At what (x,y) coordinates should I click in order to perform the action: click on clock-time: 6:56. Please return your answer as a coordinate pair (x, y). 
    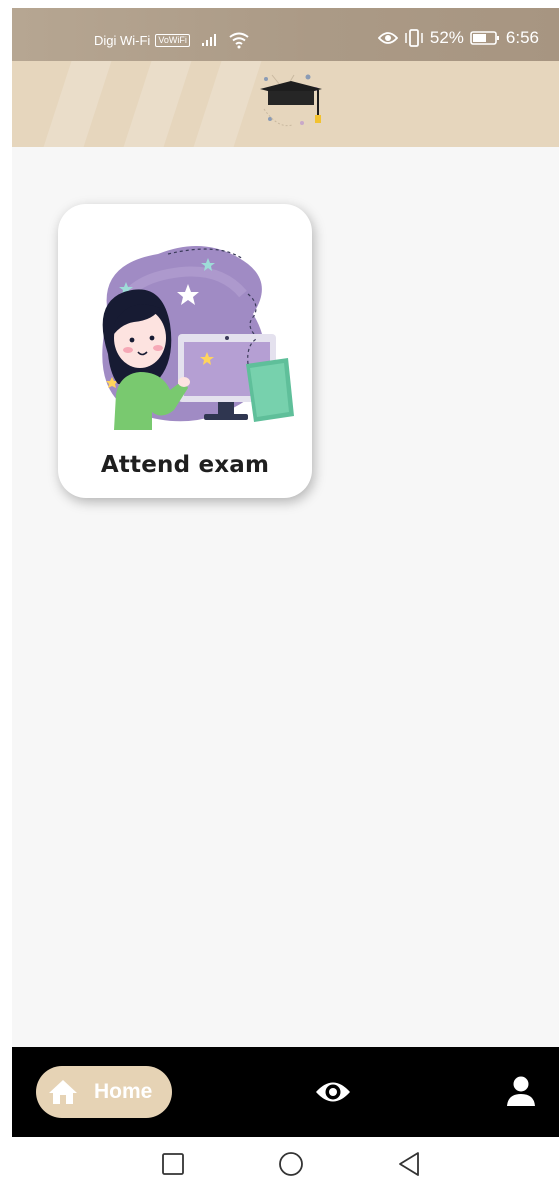
    Looking at the image, I should click on (522, 37).